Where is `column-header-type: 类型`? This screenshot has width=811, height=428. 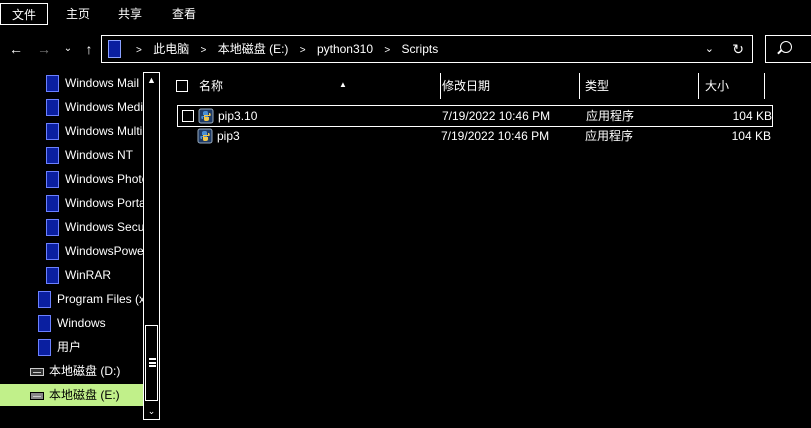
column-header-type: 类型 is located at coordinates (642, 86).